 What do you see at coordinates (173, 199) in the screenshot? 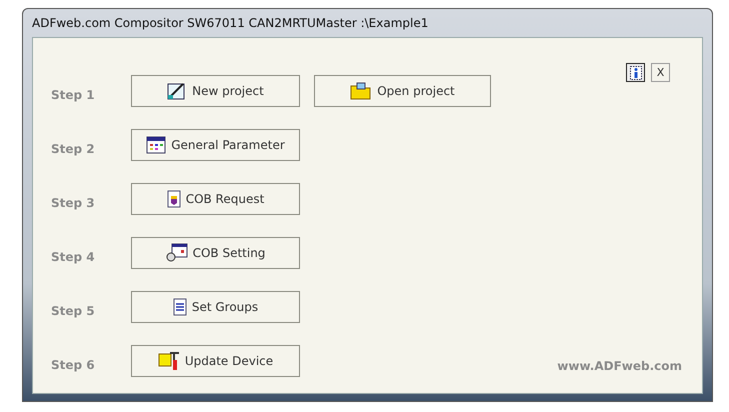
I see `document-icon` at bounding box center [173, 199].